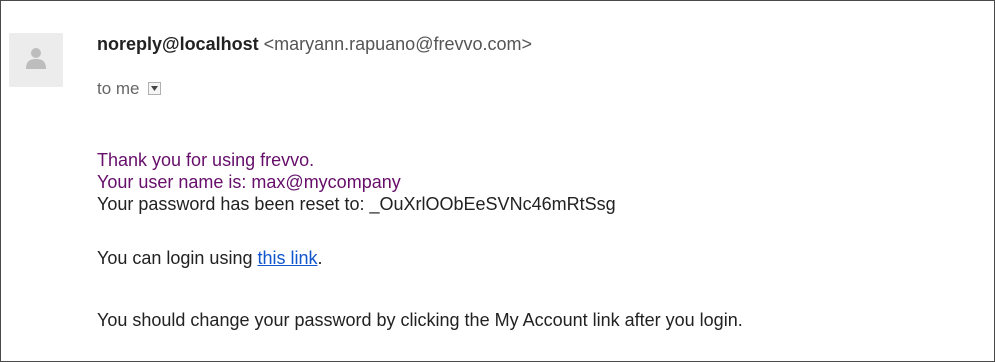 Image resolution: width=995 pixels, height=362 pixels. I want to click on login-prefix: You can login using, so click(177, 258).